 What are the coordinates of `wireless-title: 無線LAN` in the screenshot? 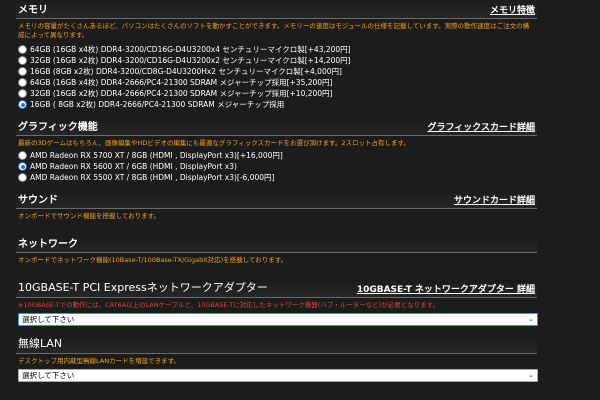 It's located at (40, 343).